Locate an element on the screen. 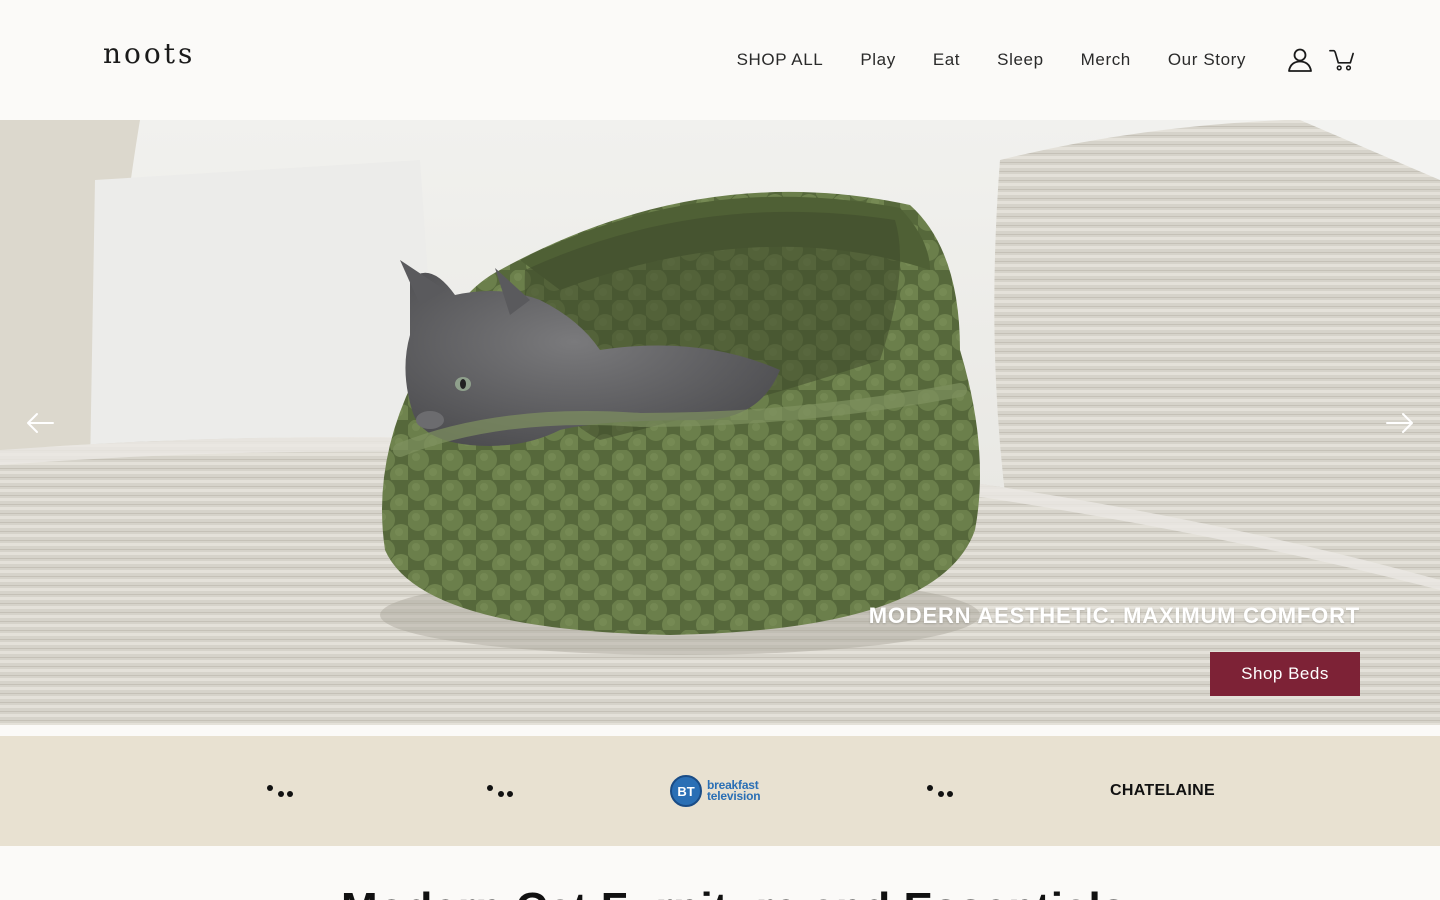  shop-beds-button: Shop Beds is located at coordinates (1285, 674).